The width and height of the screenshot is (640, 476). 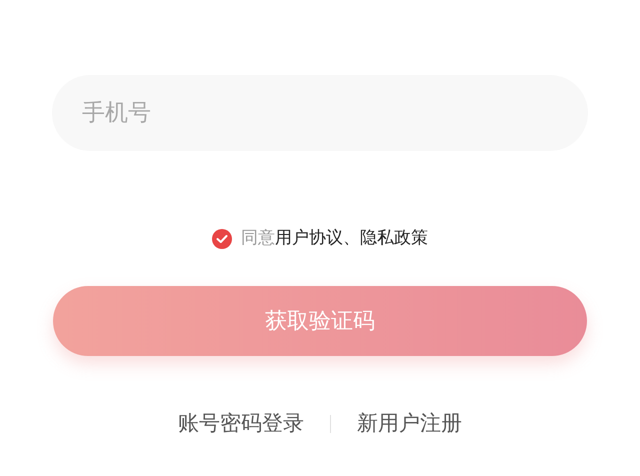 I want to click on phone-input-field: 手机号, so click(x=320, y=113).